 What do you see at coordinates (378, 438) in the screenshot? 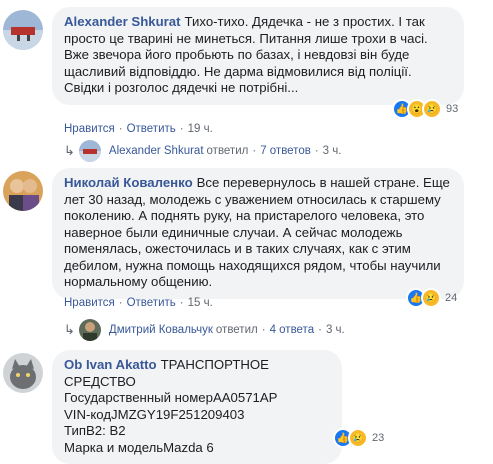
I see `reaction-count: 23` at bounding box center [378, 438].